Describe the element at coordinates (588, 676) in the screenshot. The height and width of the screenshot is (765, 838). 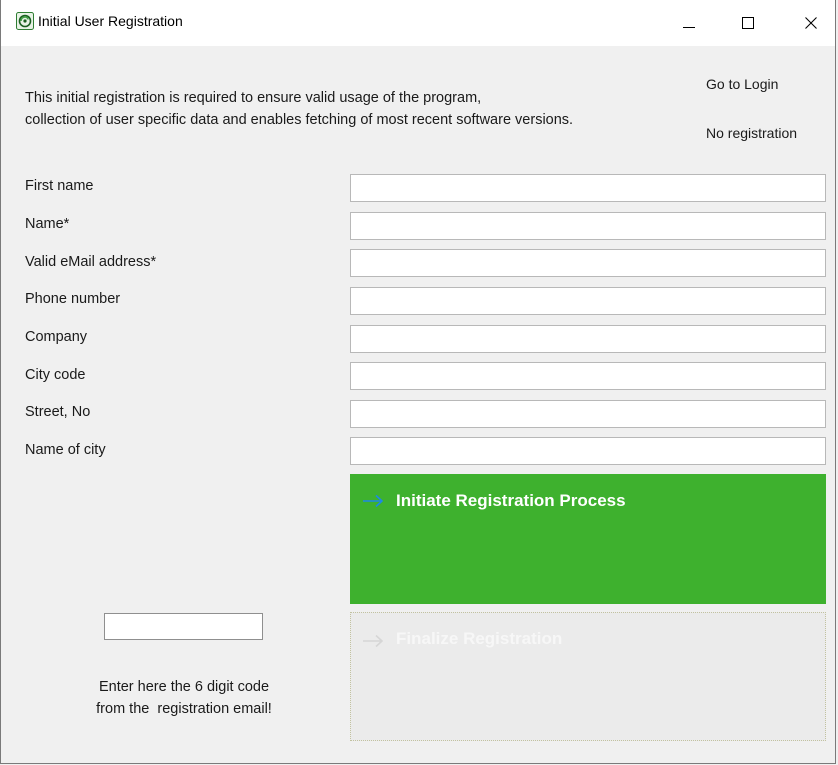
I see `finalize-registration-button: Finalize Registration` at that location.